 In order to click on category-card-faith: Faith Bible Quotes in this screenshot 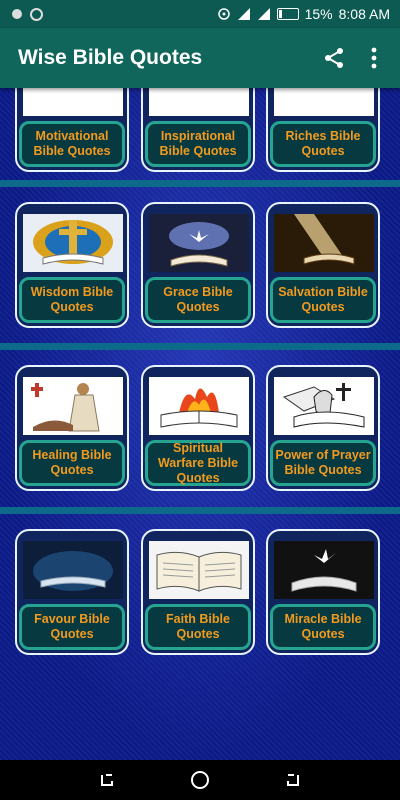, I will do `click(198, 592)`.